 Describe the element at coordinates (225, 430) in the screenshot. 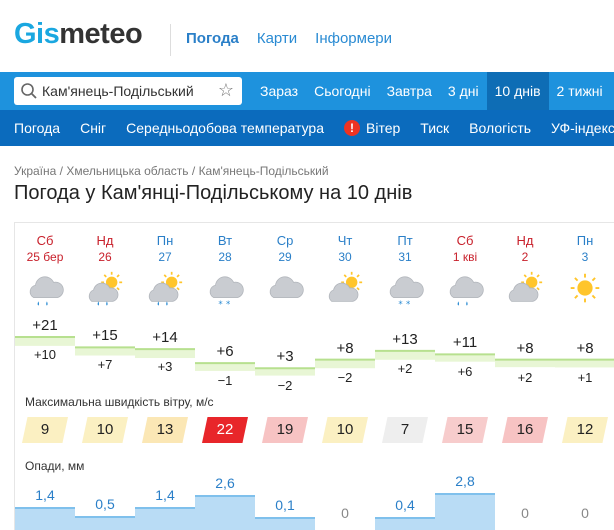

I see `wind-speed: 22` at that location.